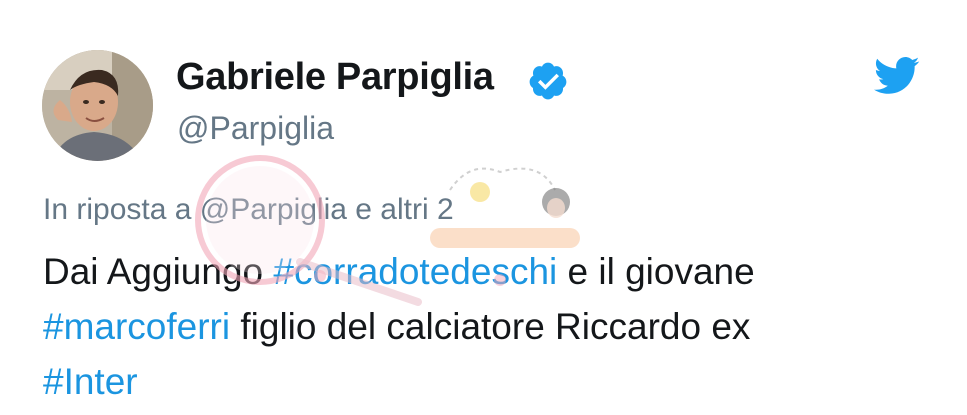 The width and height of the screenshot is (967, 415). I want to click on hashtag-link: #Inter, so click(90, 381).